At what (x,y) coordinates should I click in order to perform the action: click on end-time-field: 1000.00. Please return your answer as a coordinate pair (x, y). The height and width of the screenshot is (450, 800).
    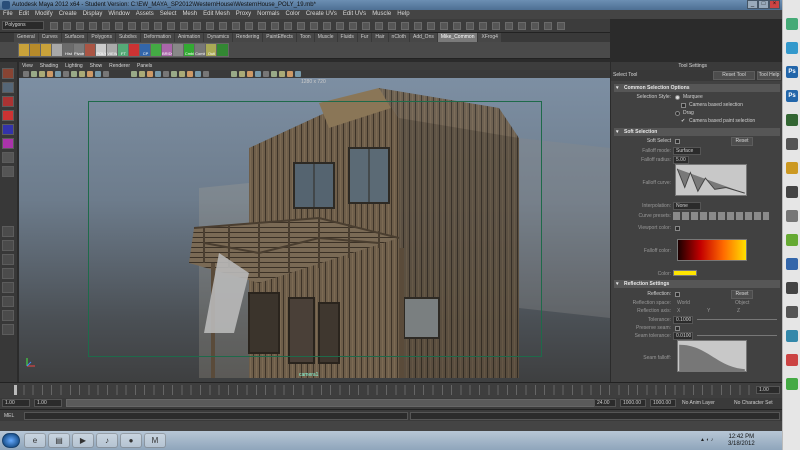
    Looking at the image, I should click on (633, 403).